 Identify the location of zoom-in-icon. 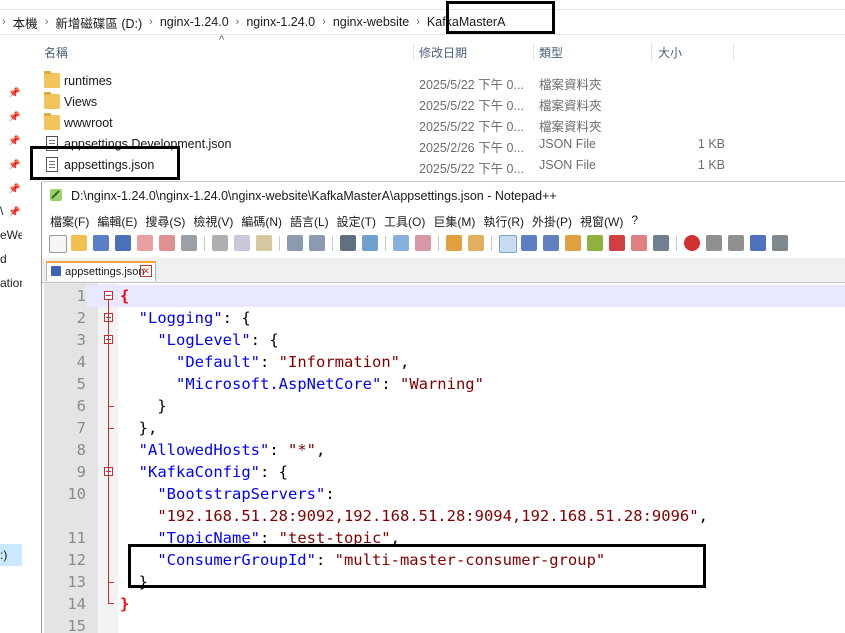
(401, 243).